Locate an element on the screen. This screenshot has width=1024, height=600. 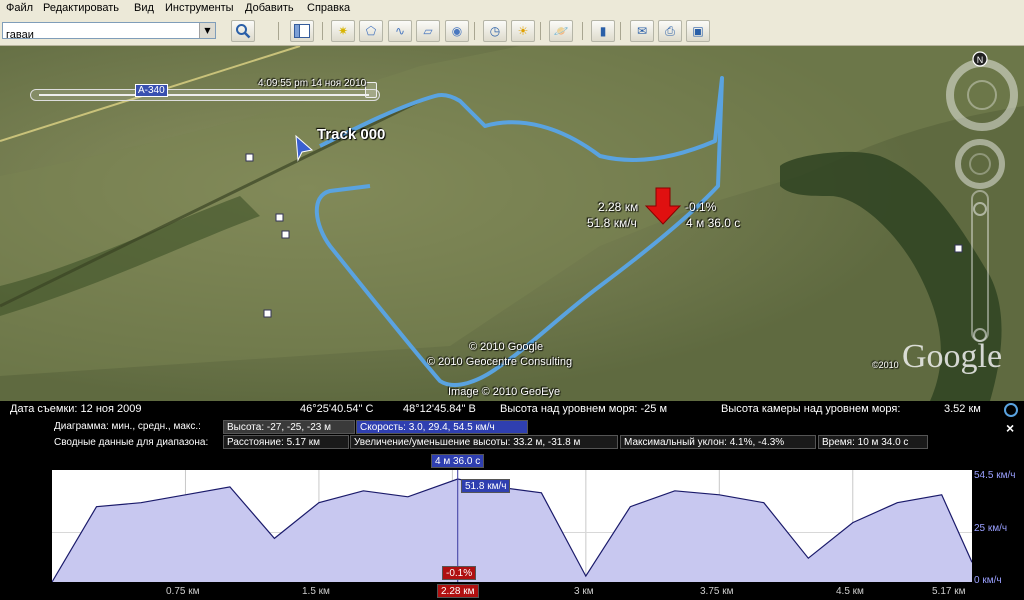
time-label: 4:09:55 pm 14 ноя 2010 is located at coordinates (312, 83).